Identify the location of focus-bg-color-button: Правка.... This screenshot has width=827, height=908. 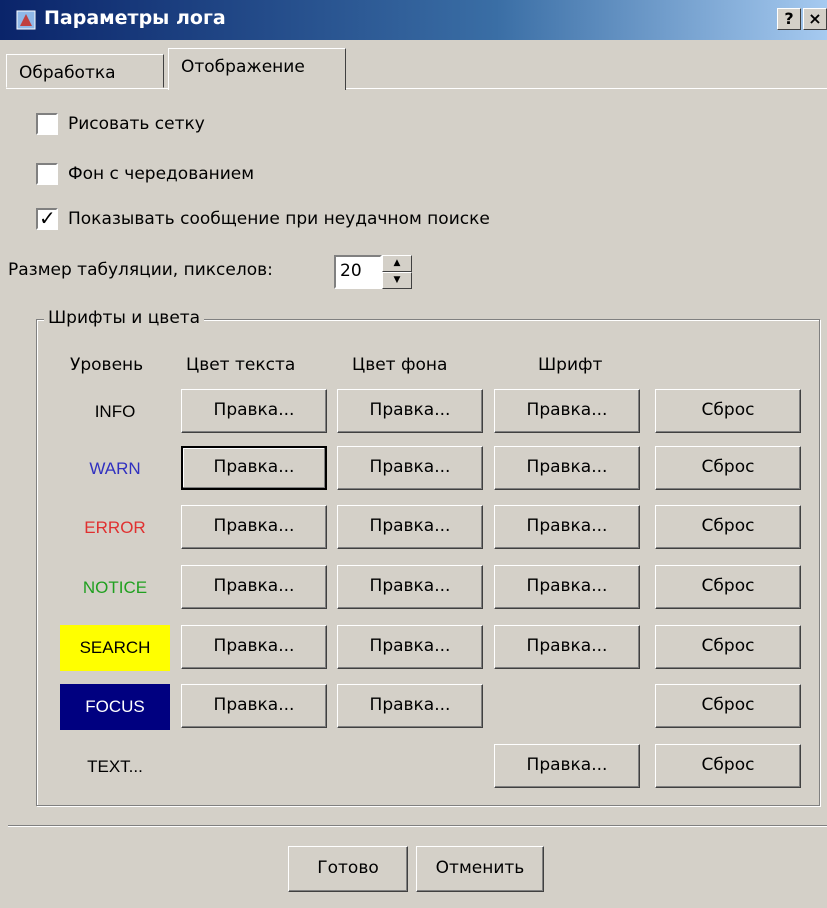
(410, 706).